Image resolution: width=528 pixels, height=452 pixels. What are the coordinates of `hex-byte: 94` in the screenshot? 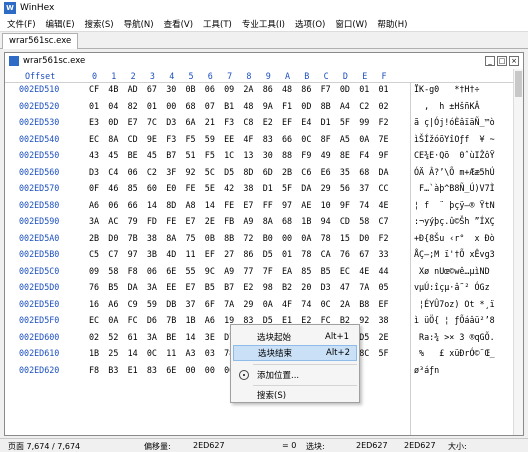 It's located at (327, 221).